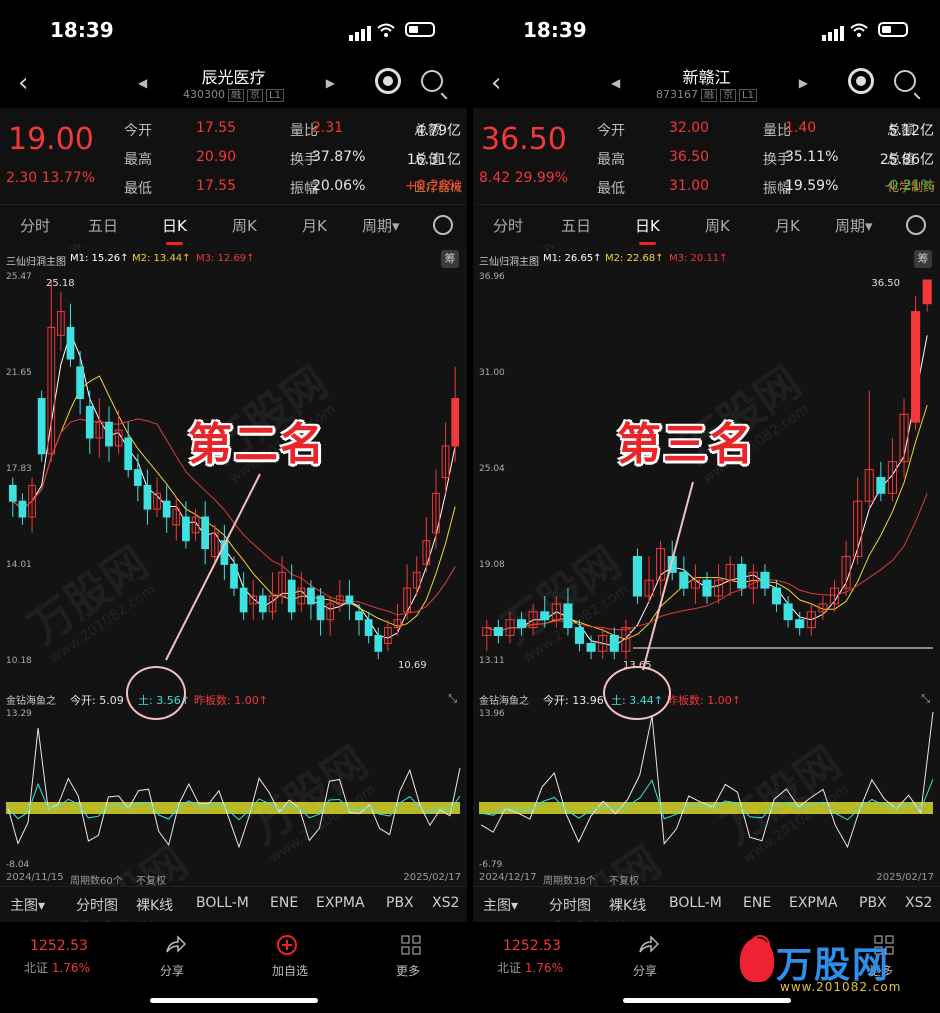 The height and width of the screenshot is (1013, 940). Describe the element at coordinates (492, 373) in the screenshot. I see `y-tick: 31.00` at that location.